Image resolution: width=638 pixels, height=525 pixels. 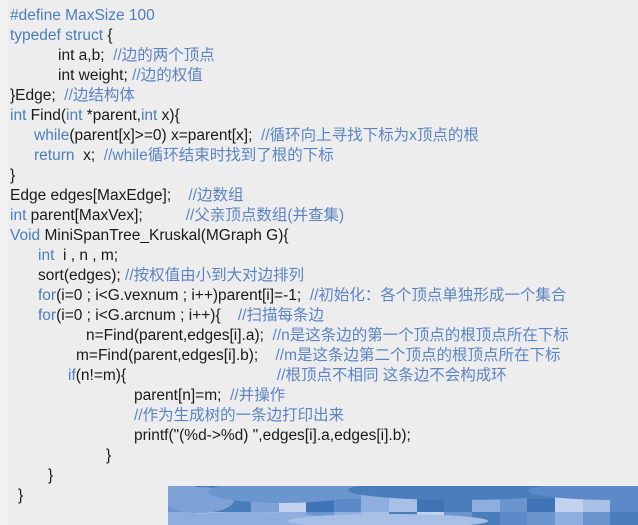 I want to click on code-comment: //根顶点不相同 这条边不会构成环, so click(x=391, y=375).